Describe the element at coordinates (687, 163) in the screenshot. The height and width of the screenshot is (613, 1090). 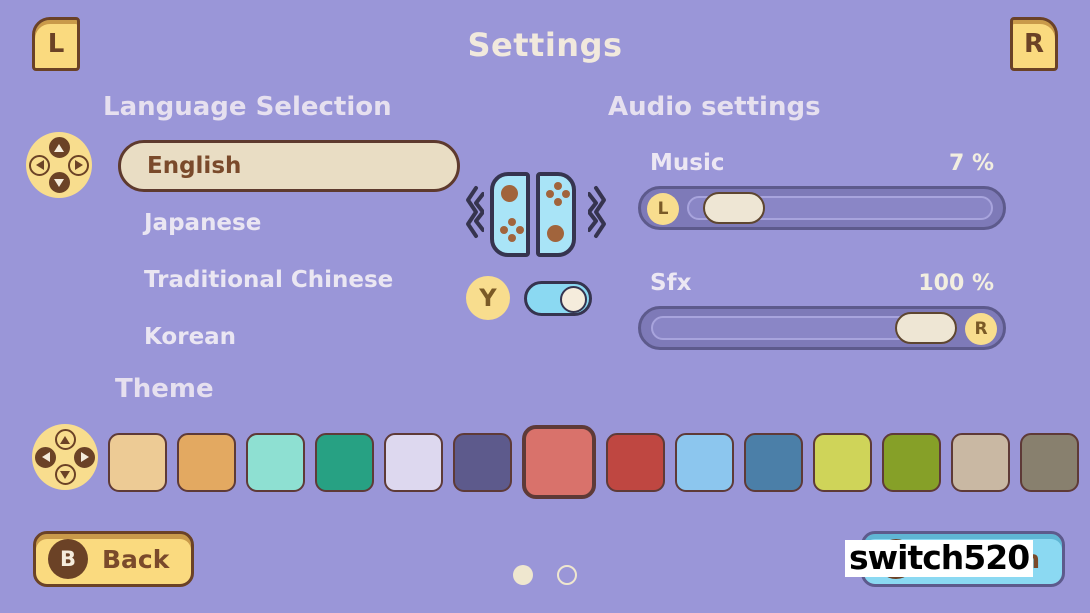
I see `music-slider-label: Music` at that location.